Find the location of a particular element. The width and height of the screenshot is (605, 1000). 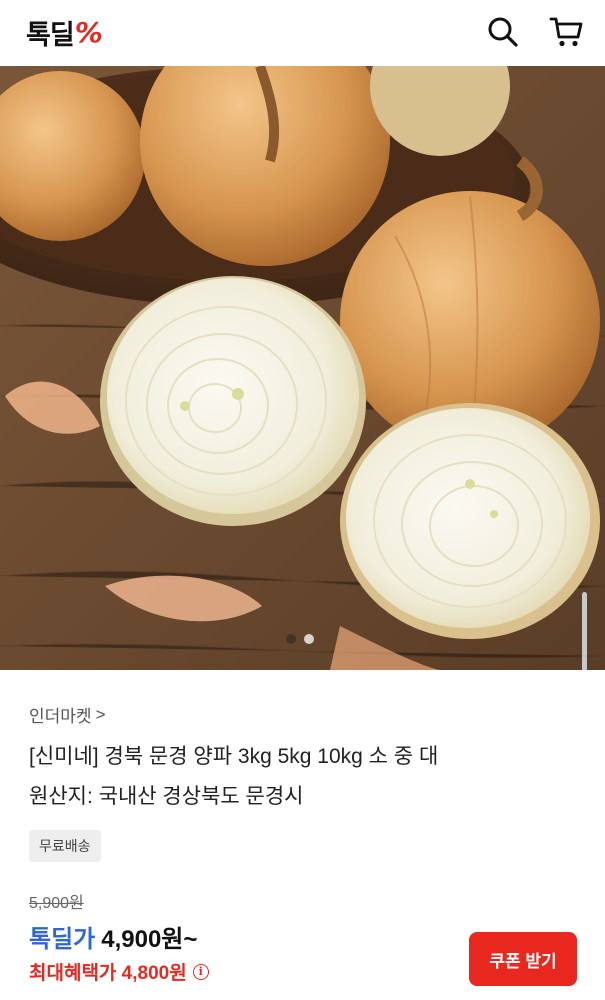

max-benefit-row: 최대혜택가 4,800원 i is located at coordinates (119, 971).